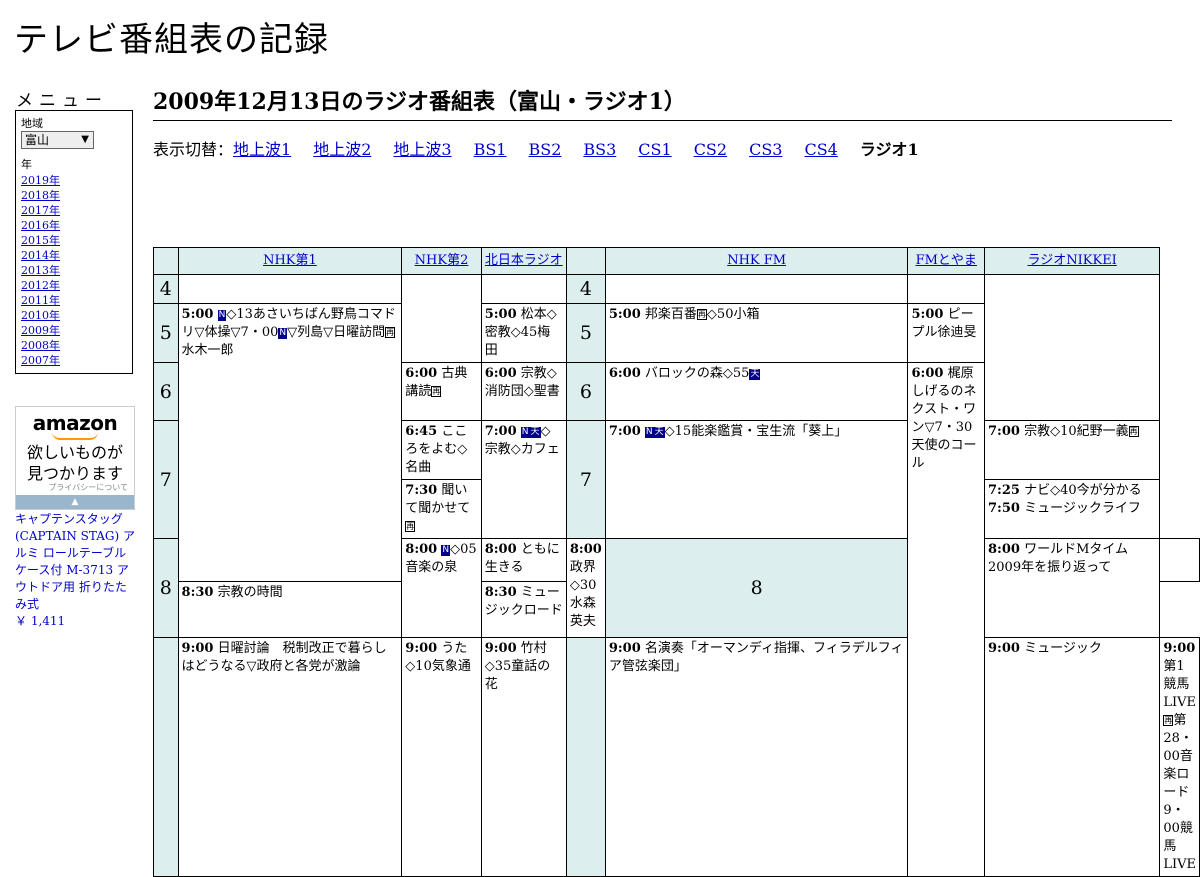  What do you see at coordinates (441, 509) in the screenshot?
I see `program-cell: 7:30 聞いて聞かせて再` at bounding box center [441, 509].